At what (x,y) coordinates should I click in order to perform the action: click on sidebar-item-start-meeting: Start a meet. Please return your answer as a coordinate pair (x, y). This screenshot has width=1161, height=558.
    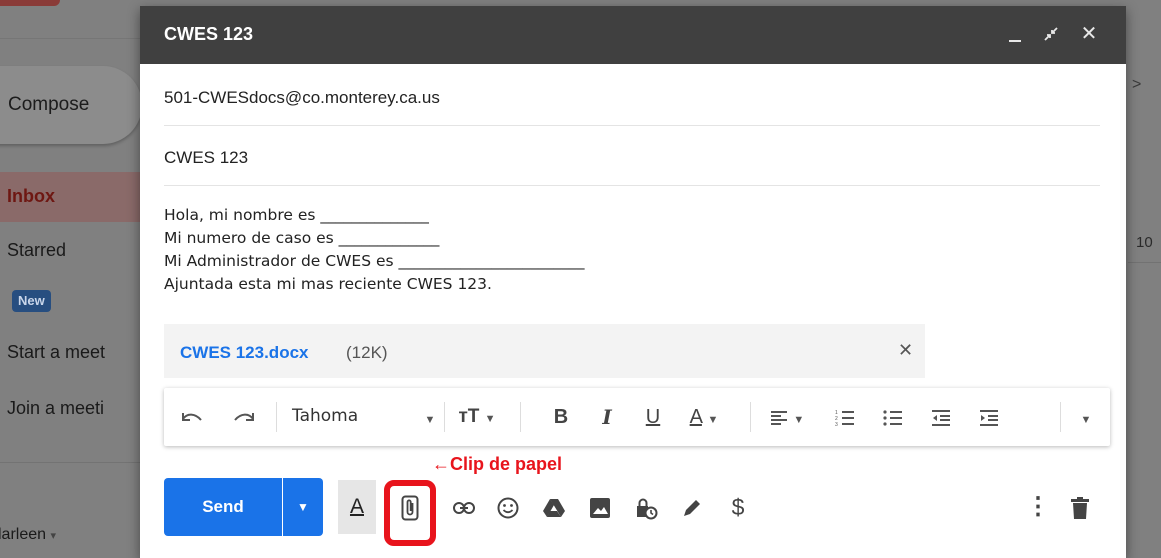
    Looking at the image, I should click on (56, 352).